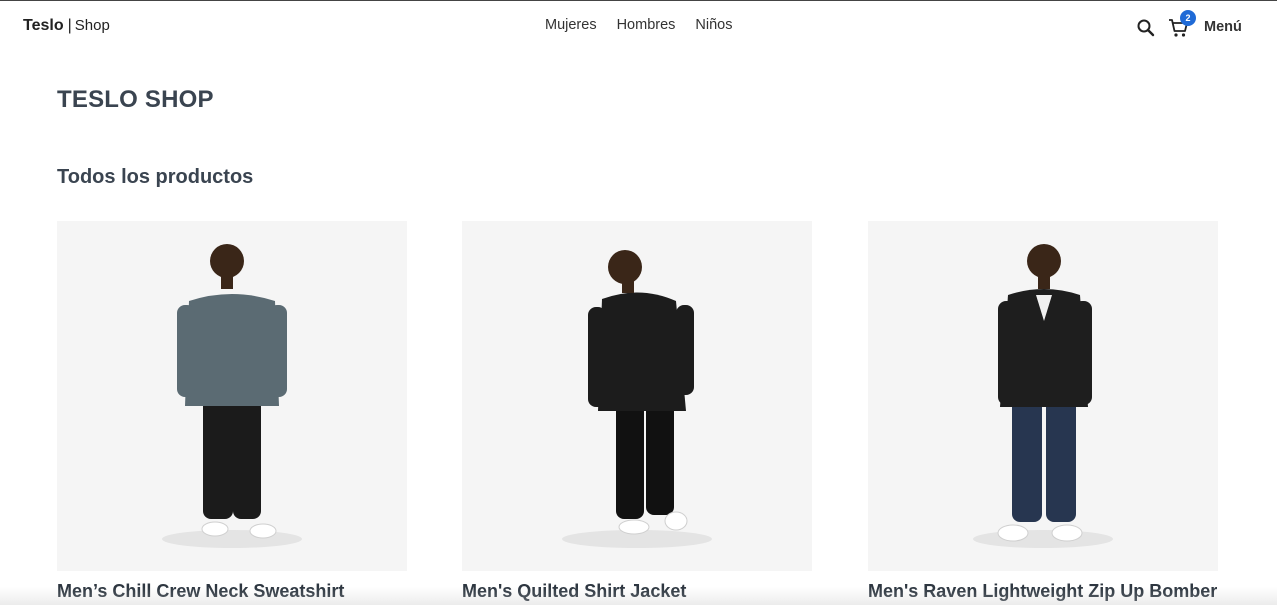  What do you see at coordinates (571, 25) in the screenshot?
I see `nav-link-mujeres: Mujeres` at bounding box center [571, 25].